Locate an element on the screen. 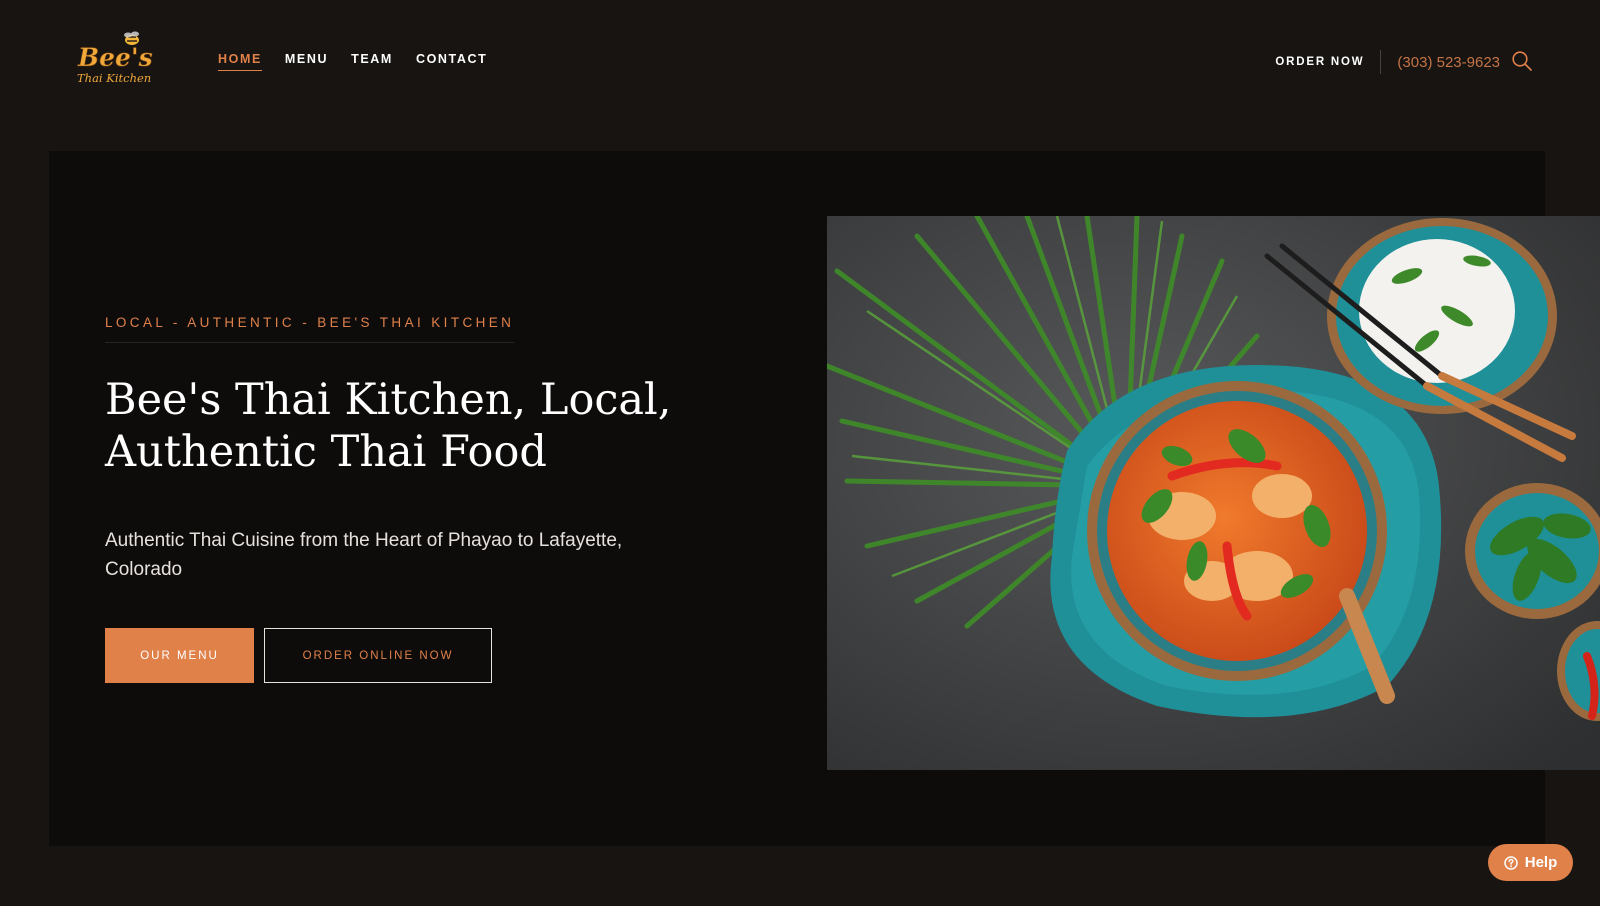 The image size is (1600, 906). nav-item-menu: MENU is located at coordinates (306, 61).